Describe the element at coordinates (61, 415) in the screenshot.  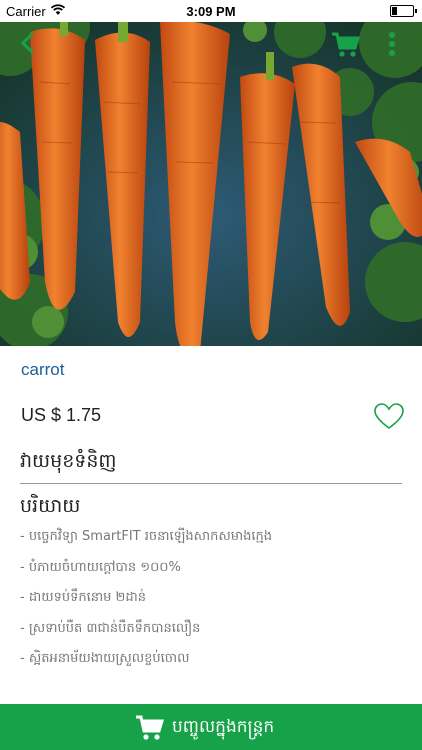
I see `product-price: US $ 1.75` at that location.